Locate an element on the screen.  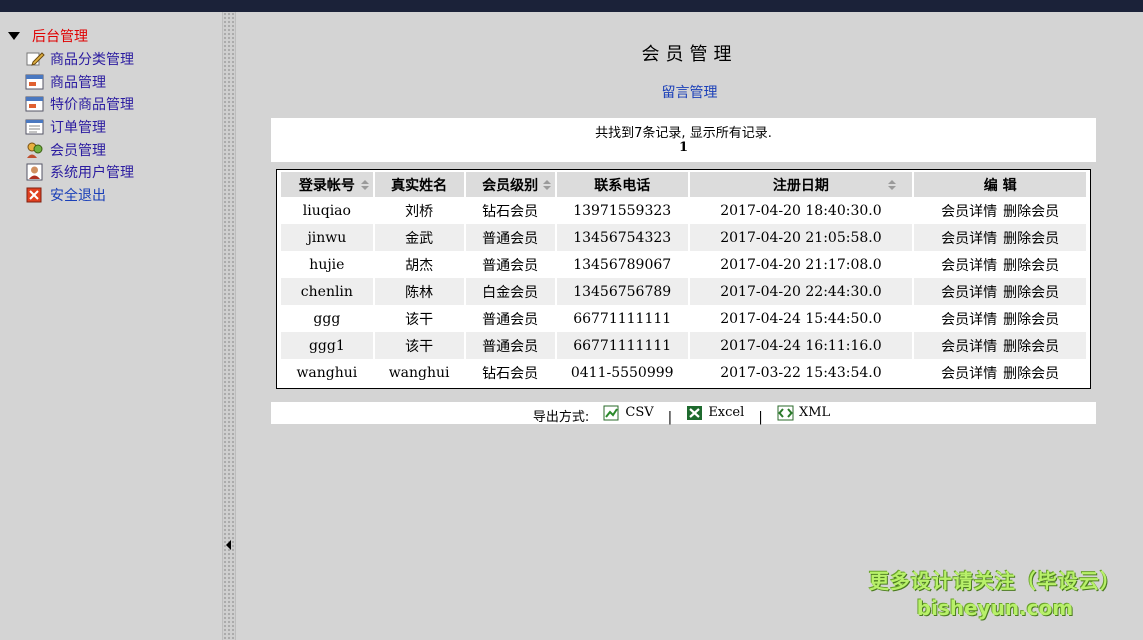
collapse-arrow-icon is located at coordinates (228, 545).